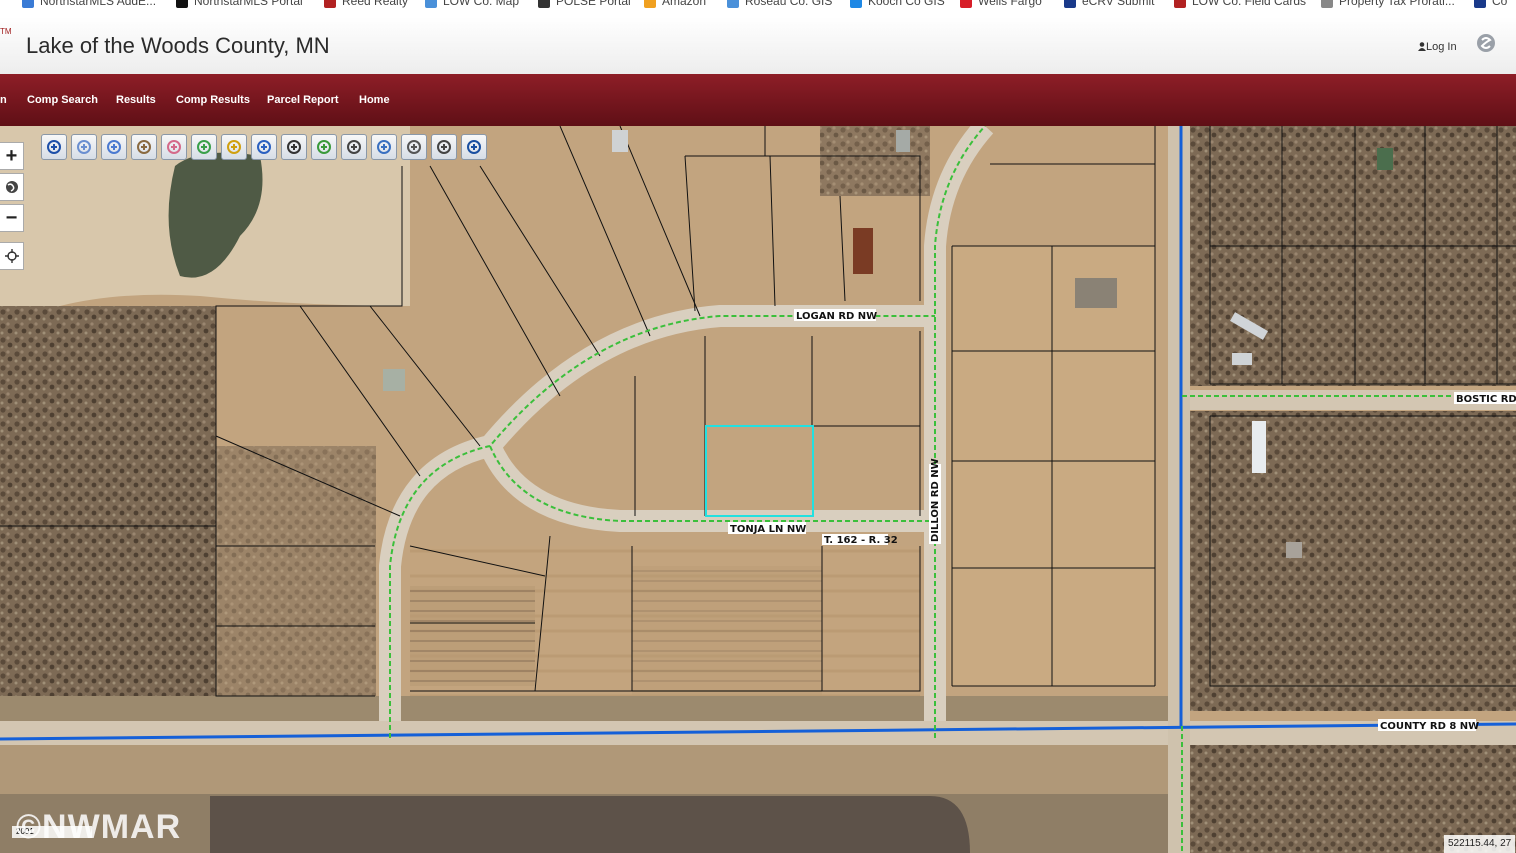 The height and width of the screenshot is (853, 1516). I want to click on measure-tool-icon, so click(354, 147).